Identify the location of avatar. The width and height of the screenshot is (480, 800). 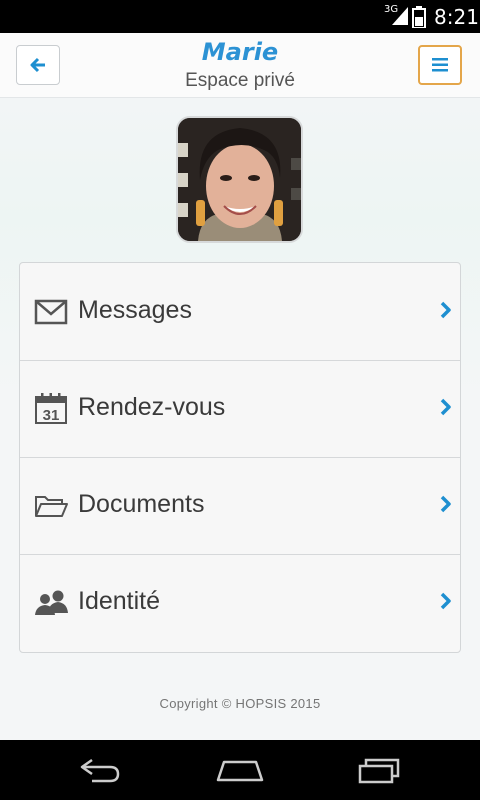
(239, 179).